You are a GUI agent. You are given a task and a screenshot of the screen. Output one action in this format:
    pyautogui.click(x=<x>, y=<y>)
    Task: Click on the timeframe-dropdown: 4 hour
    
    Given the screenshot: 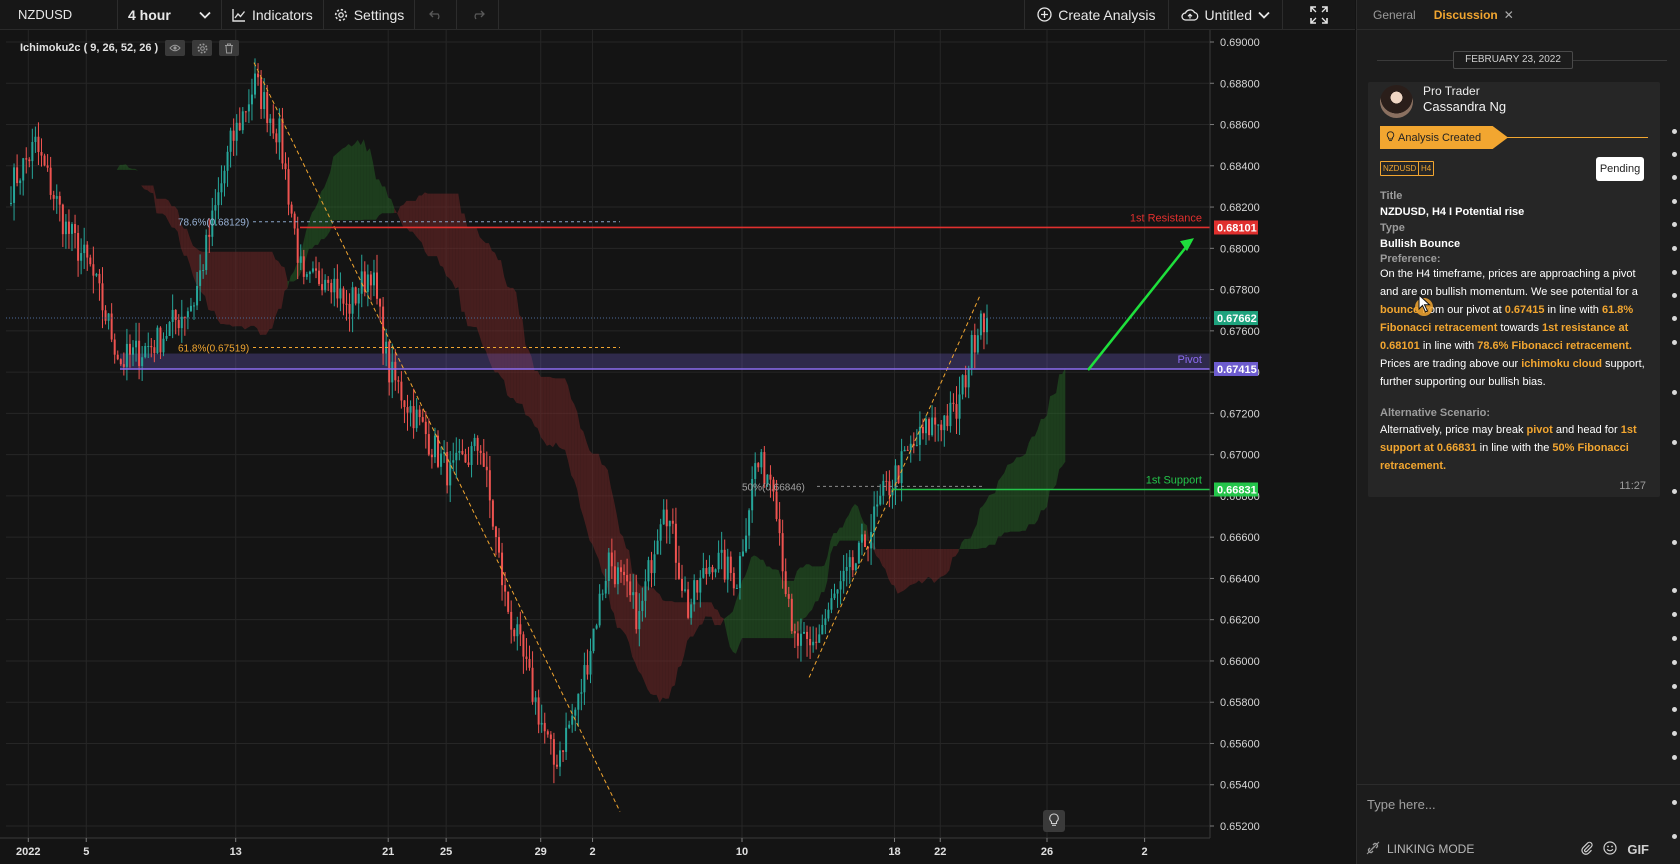 What is the action you would take?
    pyautogui.click(x=170, y=14)
    